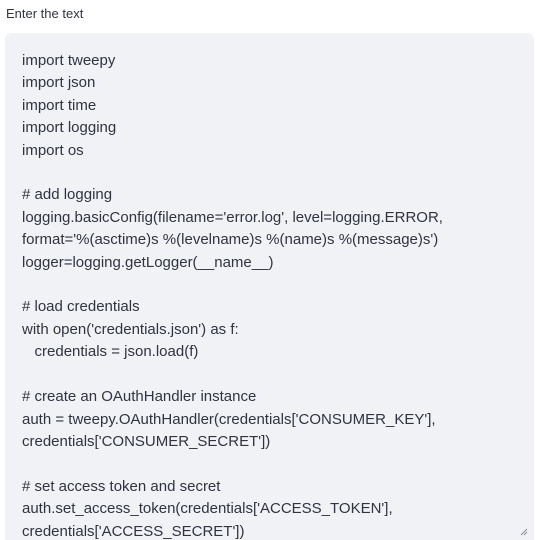 The image size is (540, 540). Describe the element at coordinates (524, 532) in the screenshot. I see `resize-grip-icon` at that location.